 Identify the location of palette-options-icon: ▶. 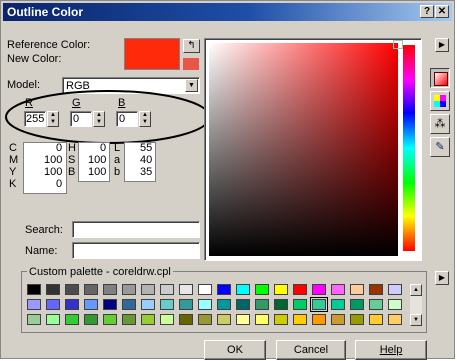
(442, 278).